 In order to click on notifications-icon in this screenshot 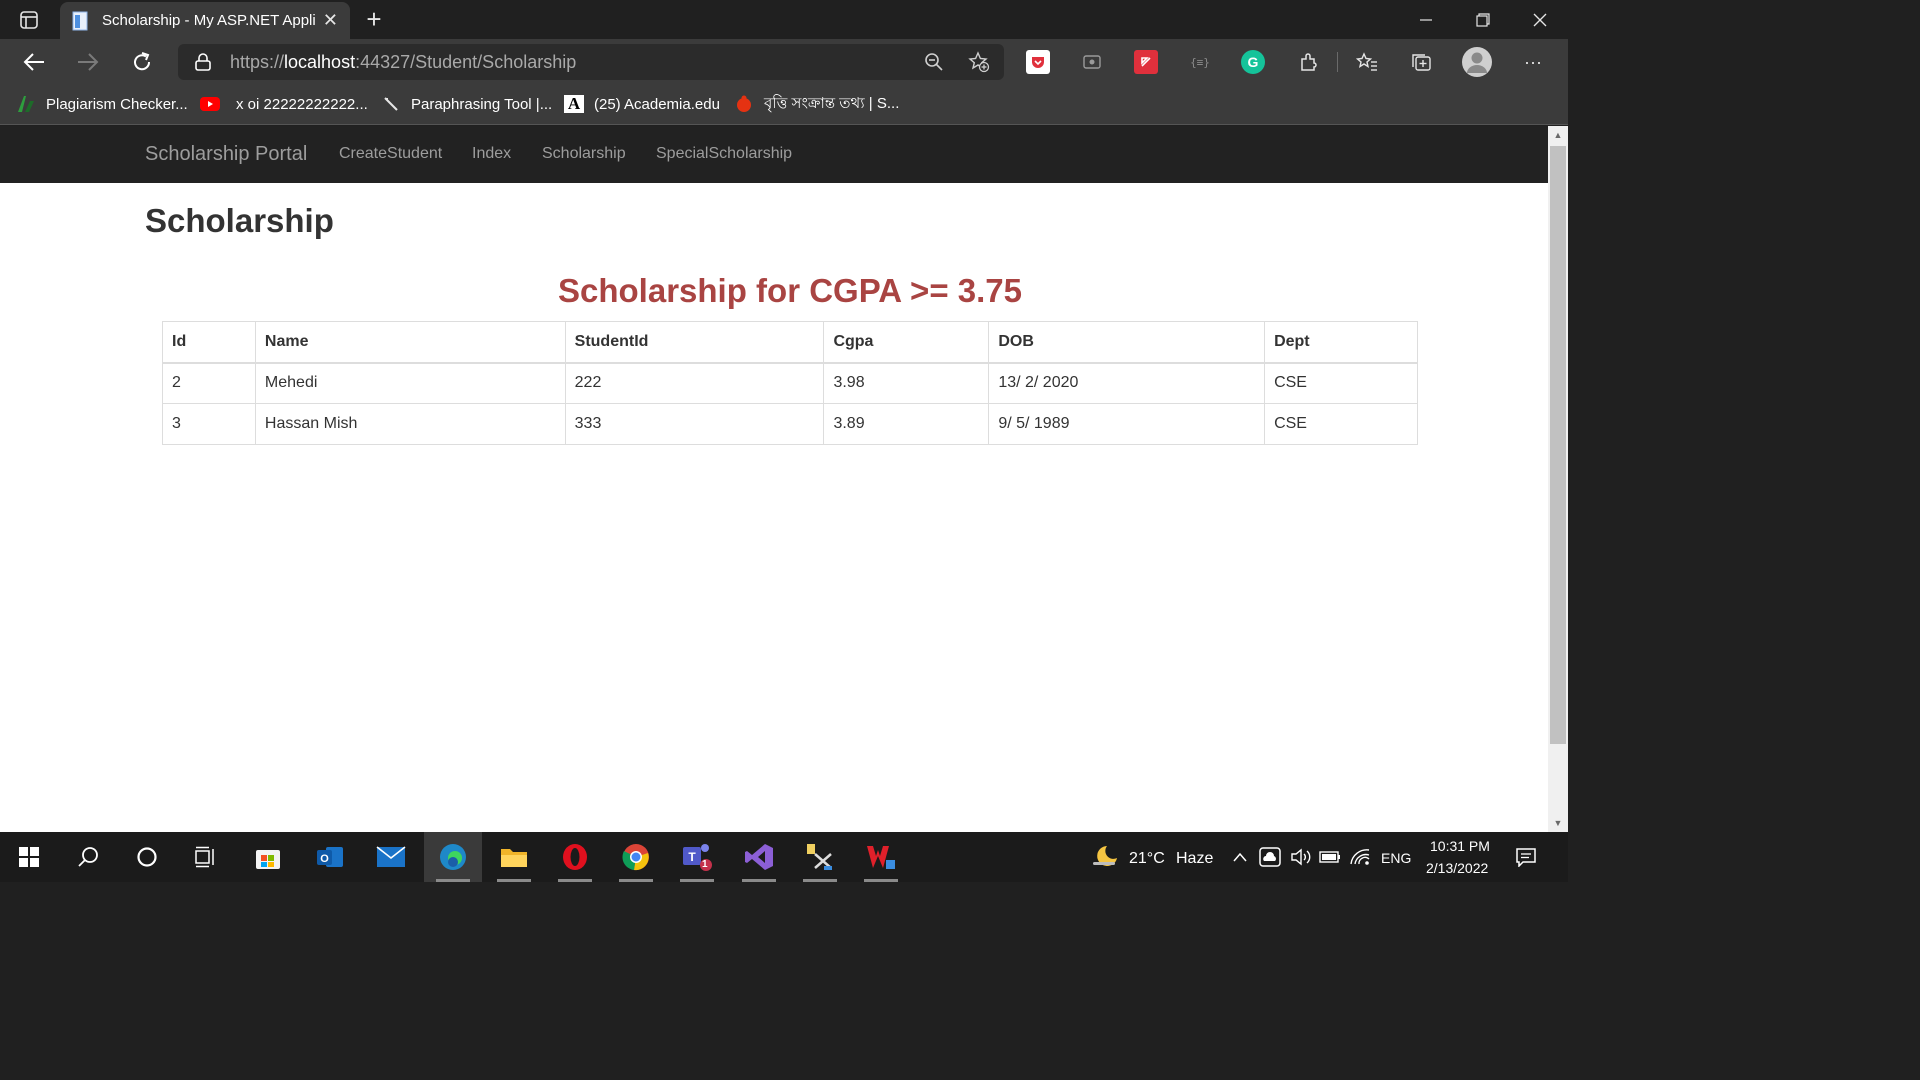, I will do `click(1526, 857)`.